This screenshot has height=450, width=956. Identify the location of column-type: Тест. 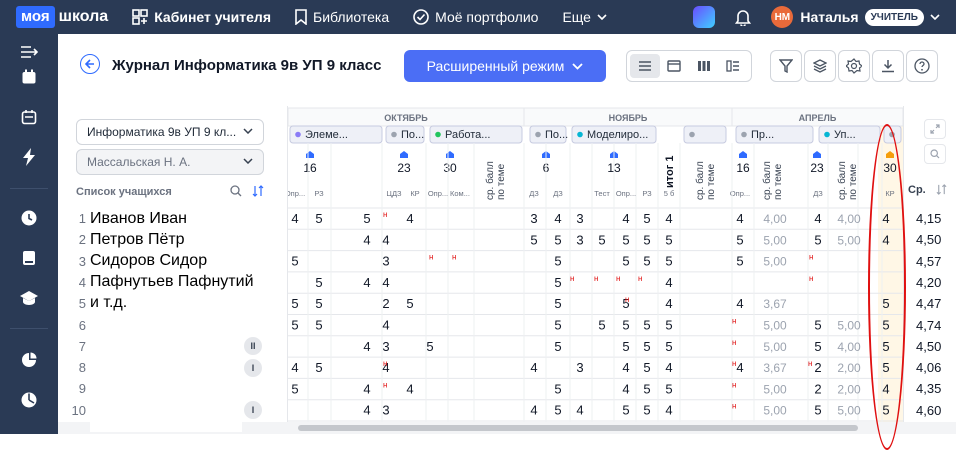
(602, 193).